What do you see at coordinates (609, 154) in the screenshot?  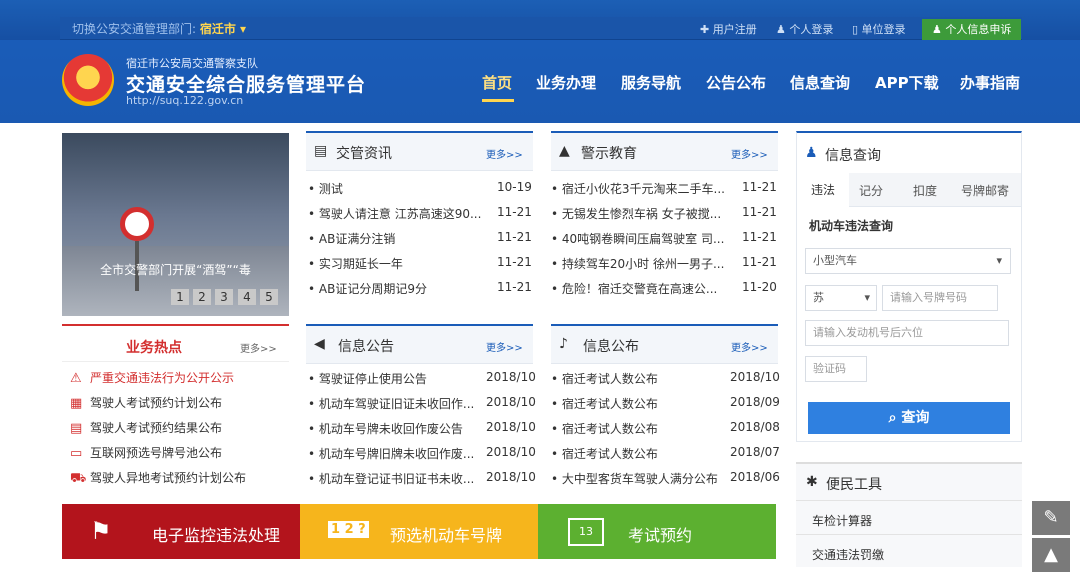 I see `warning-title: 警示教育` at bounding box center [609, 154].